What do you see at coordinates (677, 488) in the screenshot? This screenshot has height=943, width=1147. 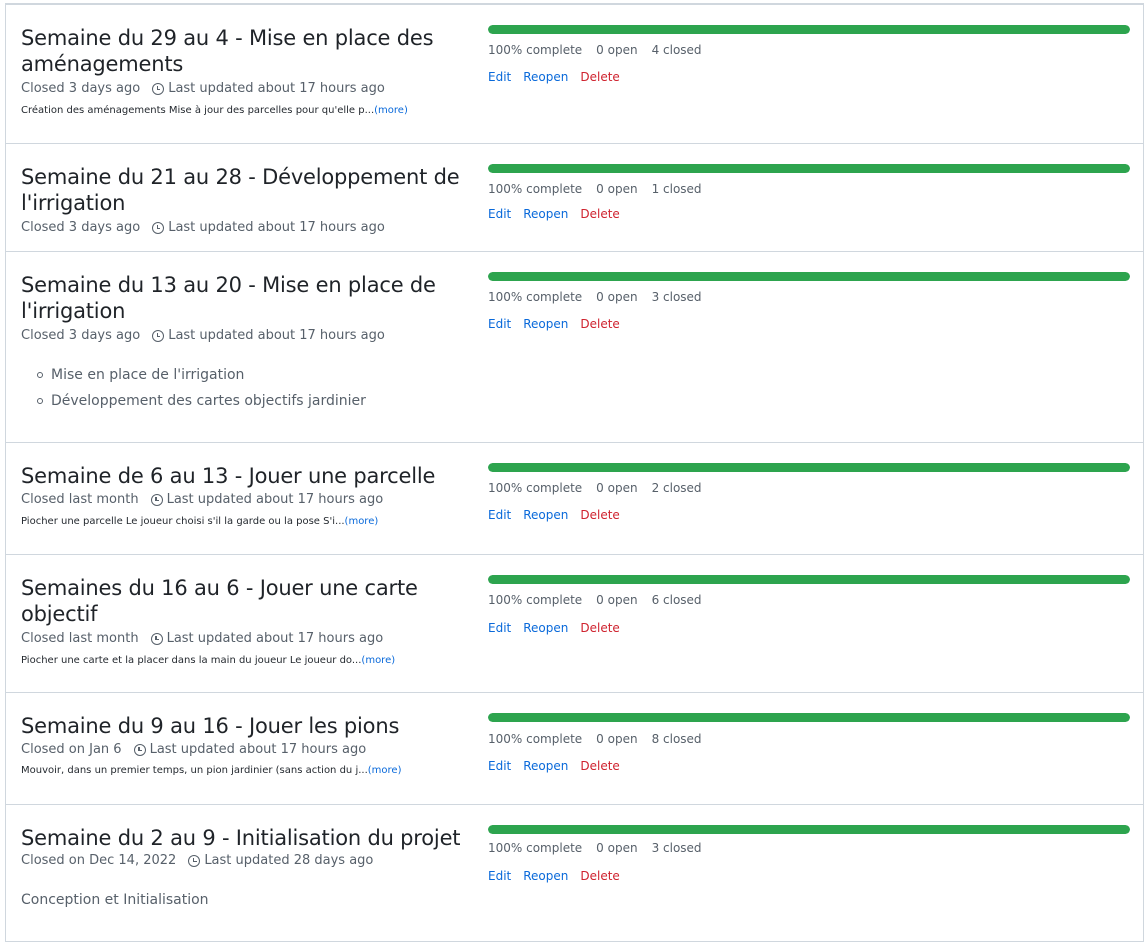 I see `closed-count: 2 closed` at bounding box center [677, 488].